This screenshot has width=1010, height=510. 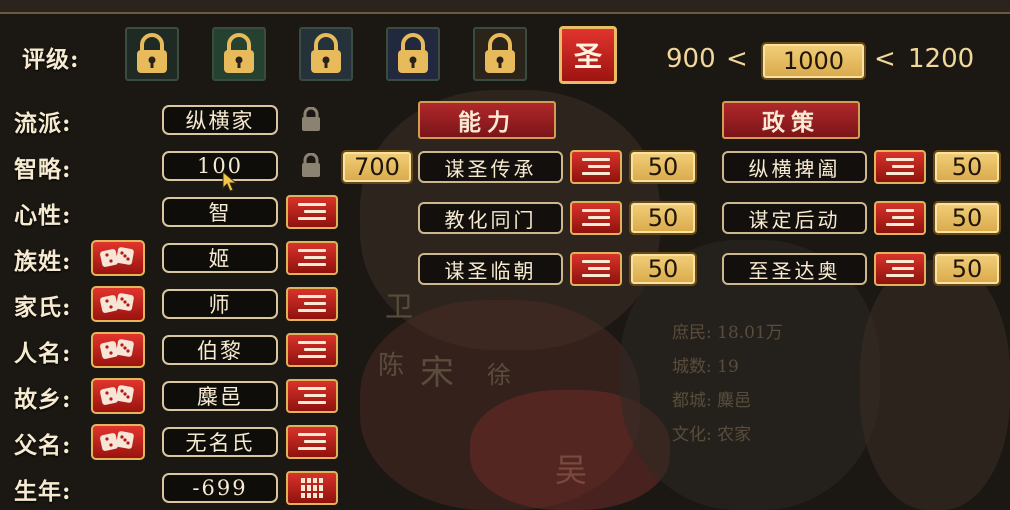 I want to click on randomize-hometown-button, so click(x=118, y=396).